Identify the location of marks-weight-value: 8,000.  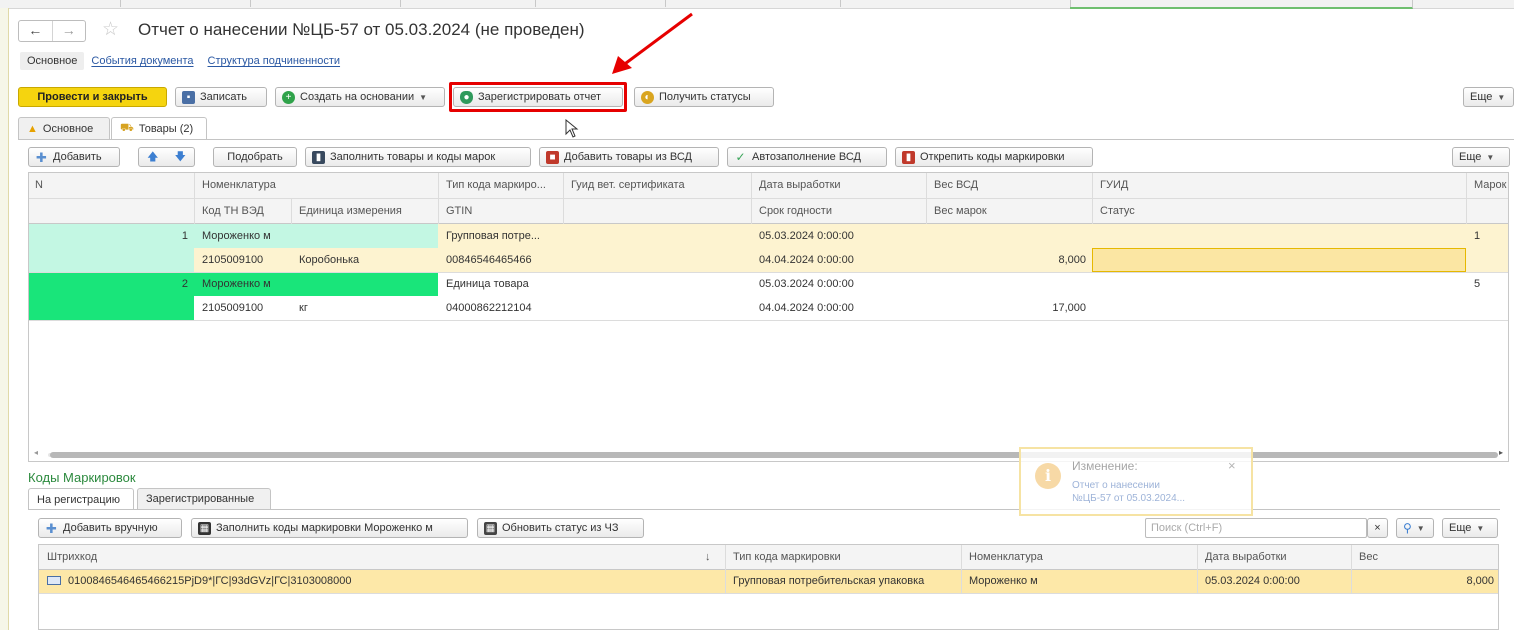
(1010, 260).